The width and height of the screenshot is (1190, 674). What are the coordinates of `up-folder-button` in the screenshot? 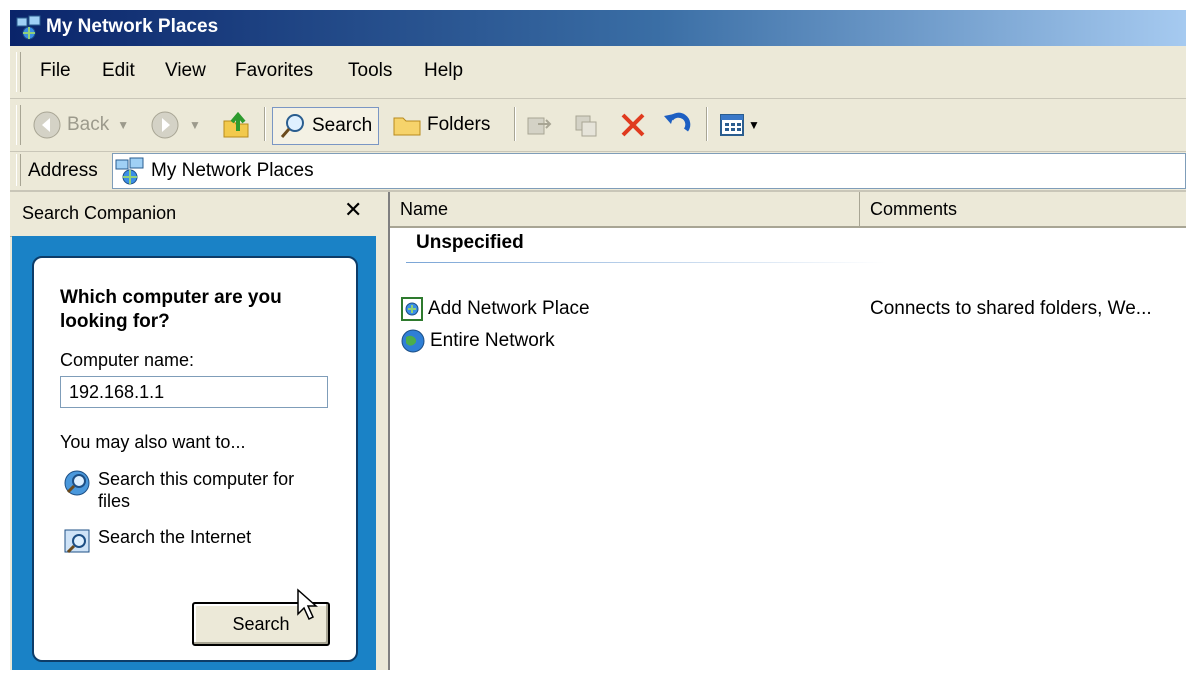 It's located at (236, 125).